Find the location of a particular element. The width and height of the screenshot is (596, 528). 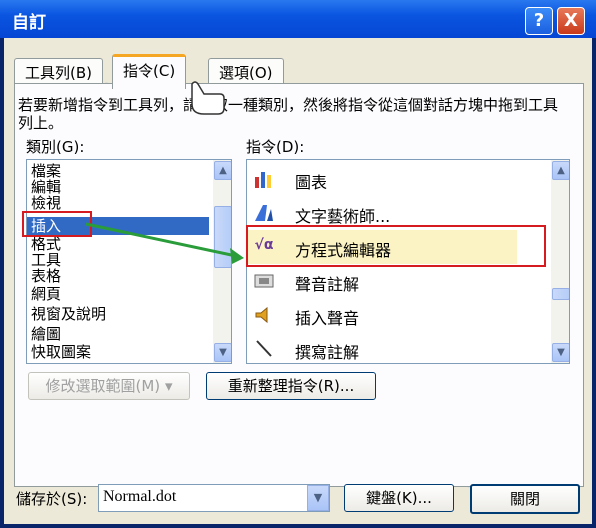

list-item: 格式 is located at coordinates (46, 244).